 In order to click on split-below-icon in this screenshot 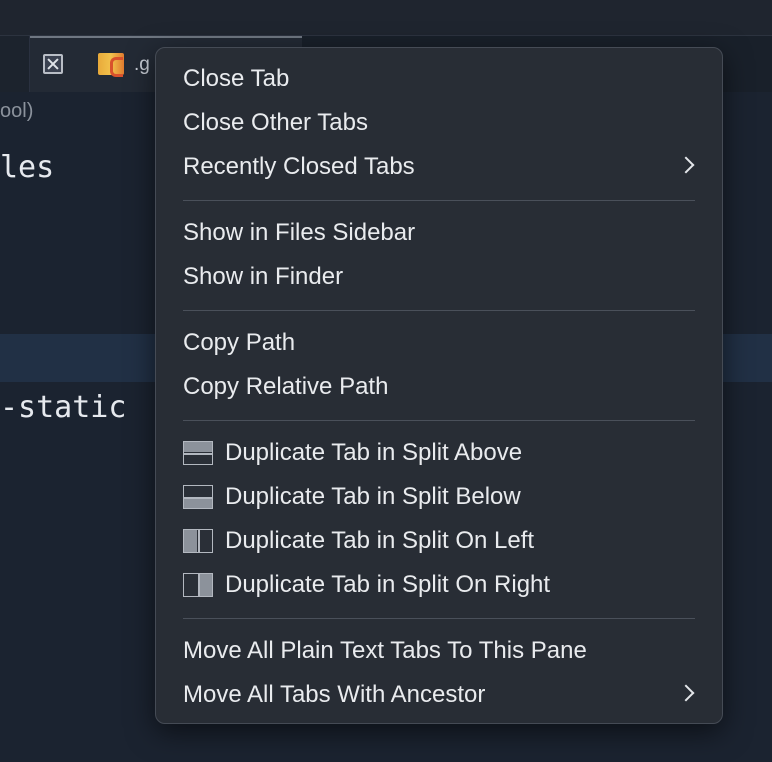, I will do `click(198, 497)`.